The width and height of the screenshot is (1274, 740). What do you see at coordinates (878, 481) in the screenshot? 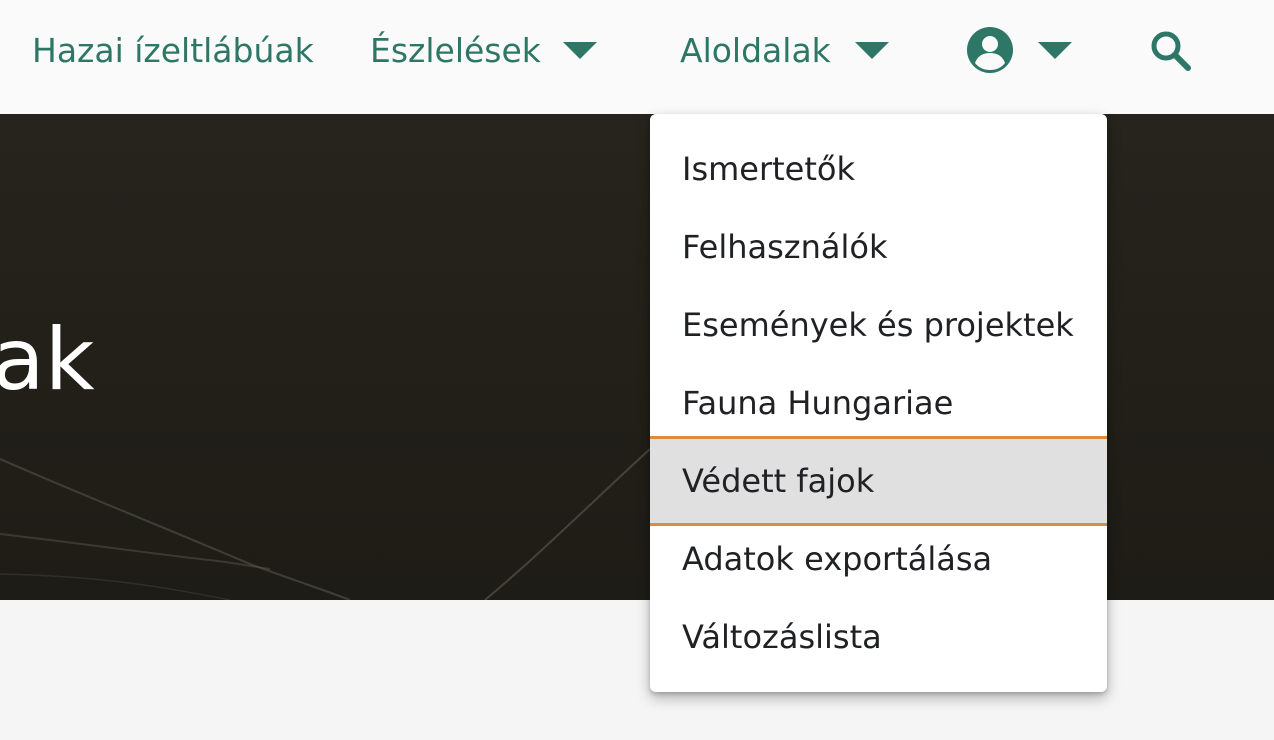
I see `menu-item-vedett-fajok: Védett fajok` at bounding box center [878, 481].